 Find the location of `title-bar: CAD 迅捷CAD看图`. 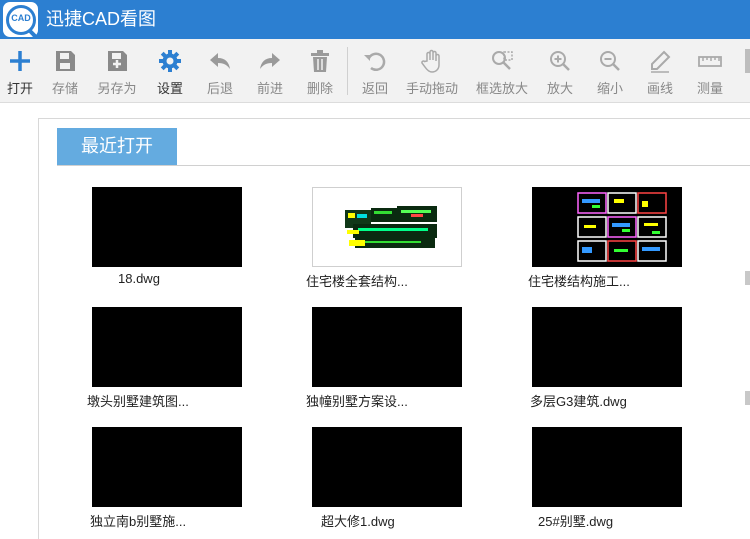

title-bar: CAD 迅捷CAD看图 is located at coordinates (375, 19).